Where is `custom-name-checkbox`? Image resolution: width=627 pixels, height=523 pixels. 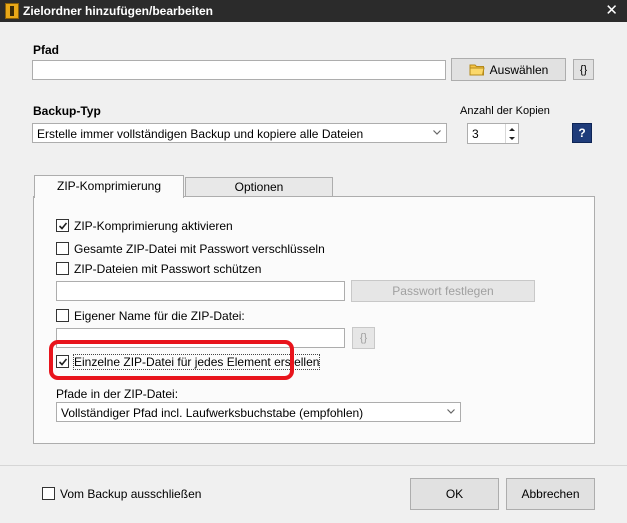
custom-name-checkbox is located at coordinates (62, 315).